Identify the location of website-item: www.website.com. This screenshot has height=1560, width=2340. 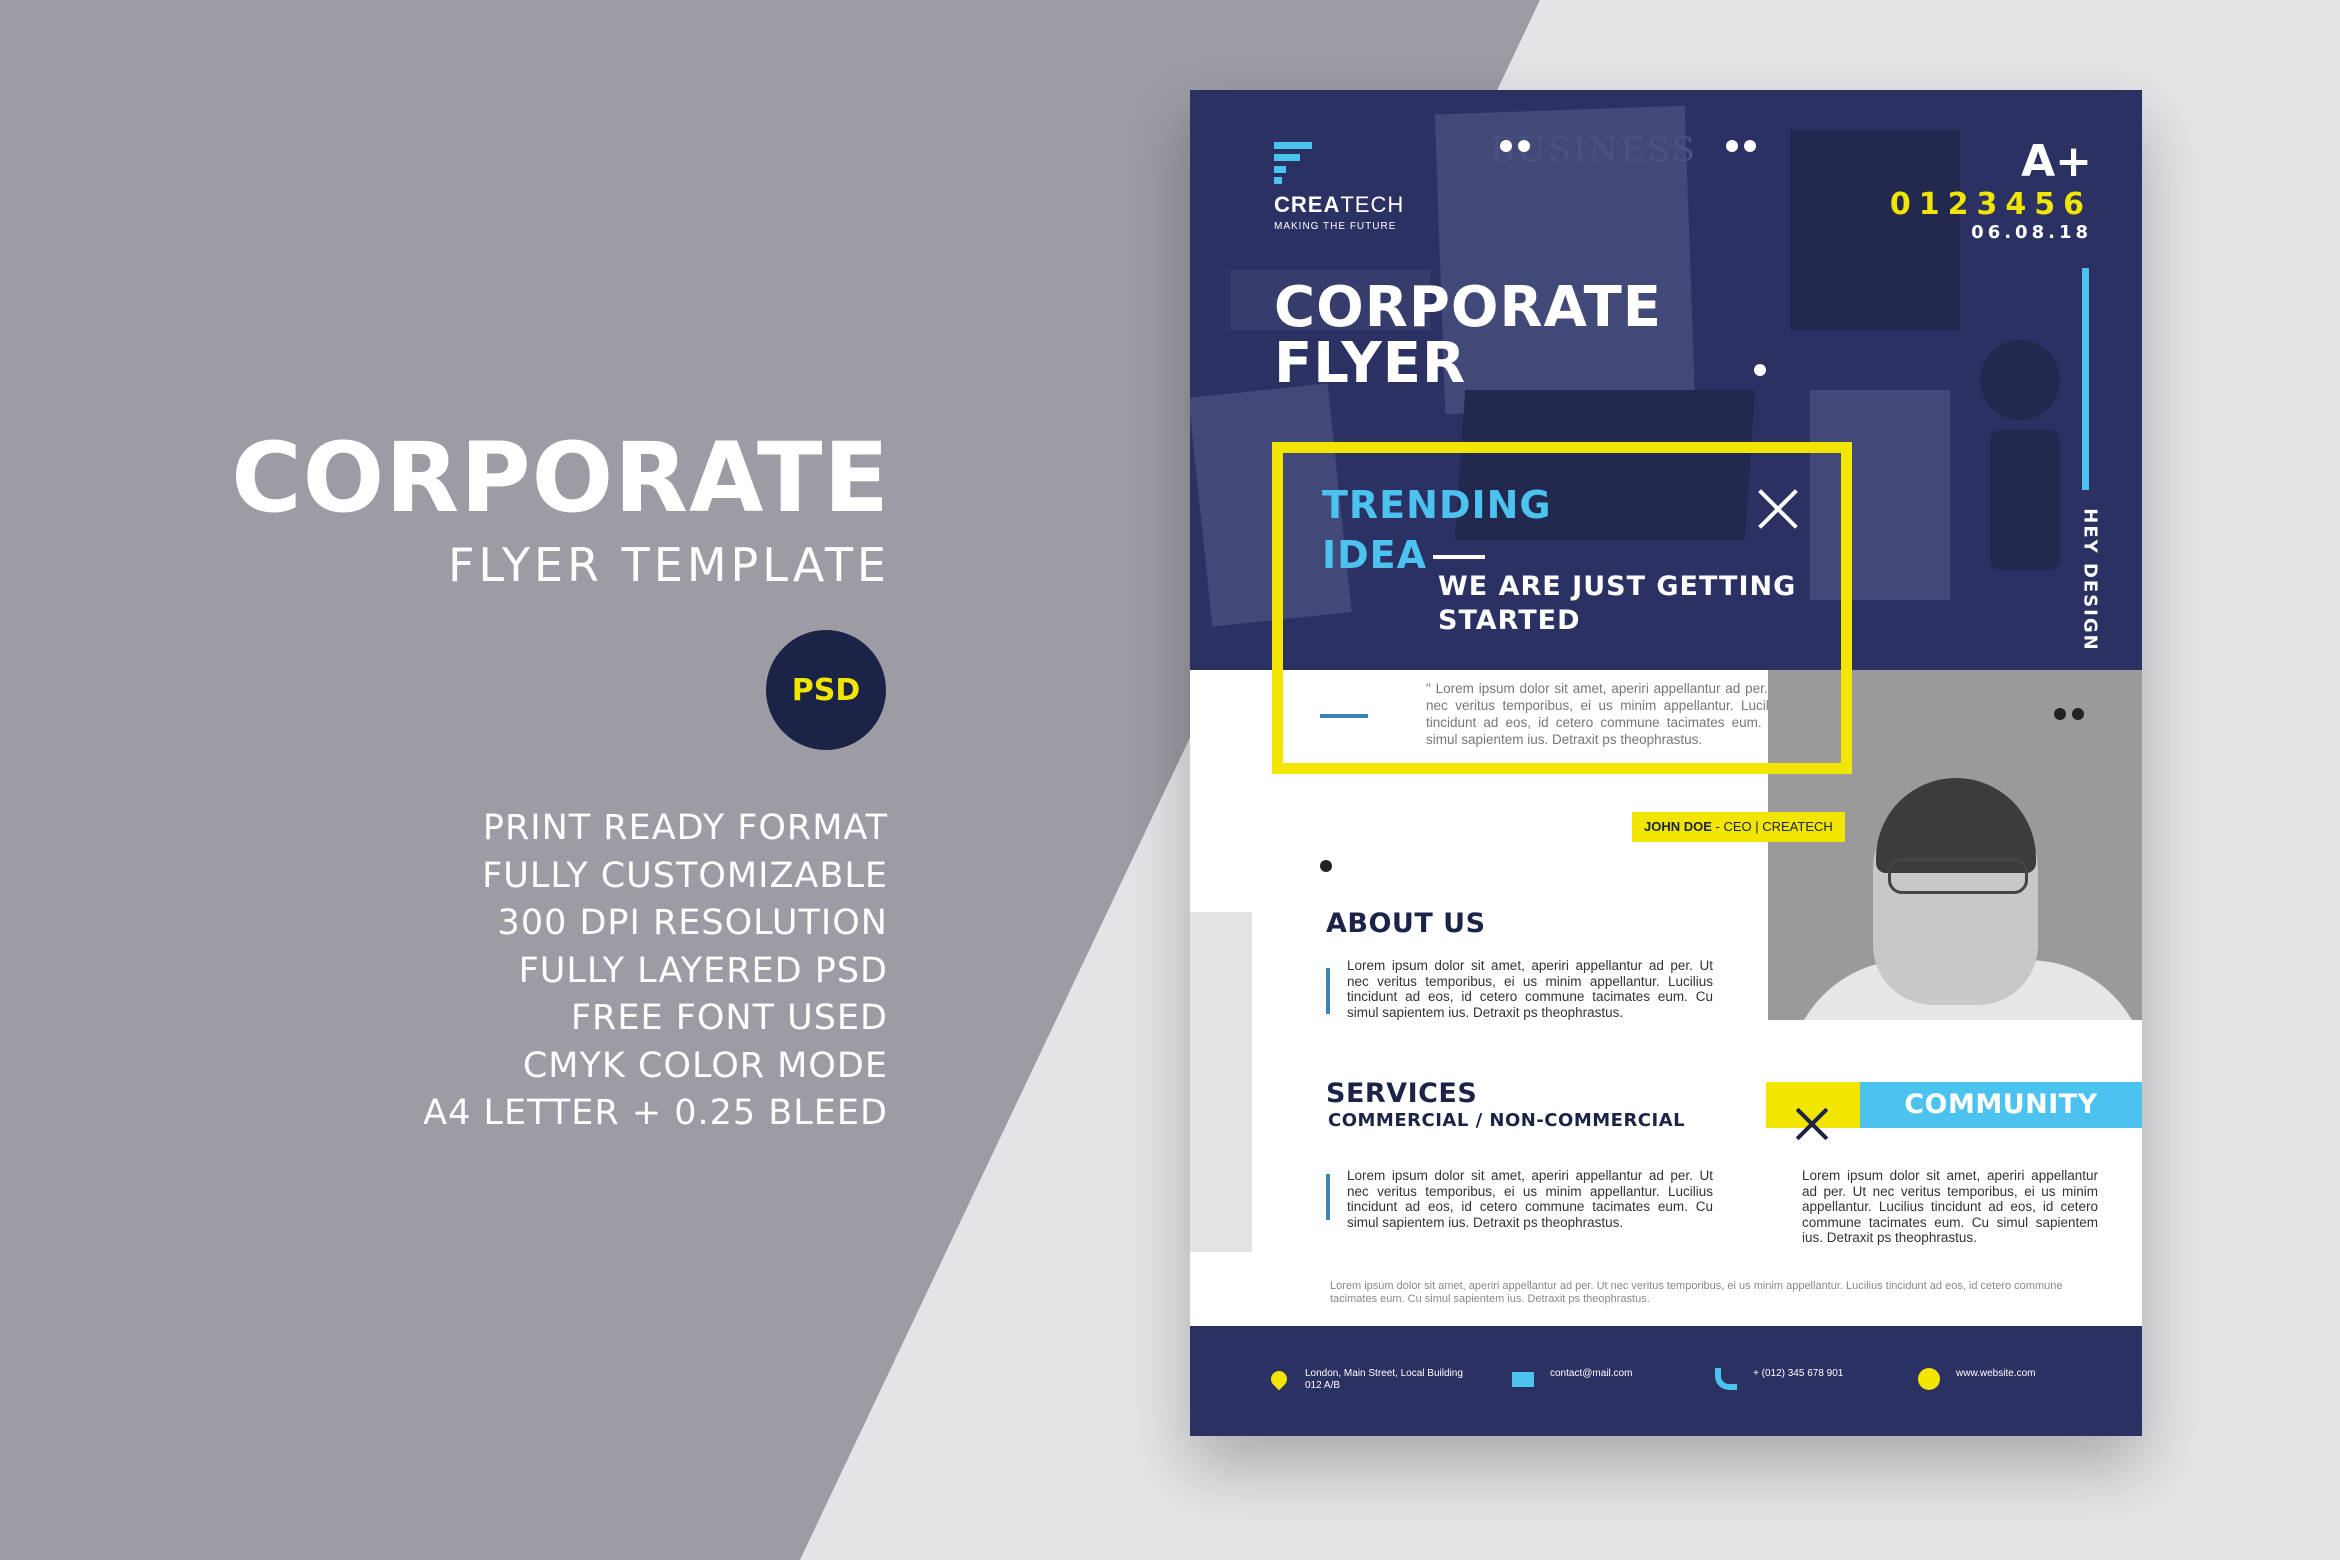
(1976, 1379).